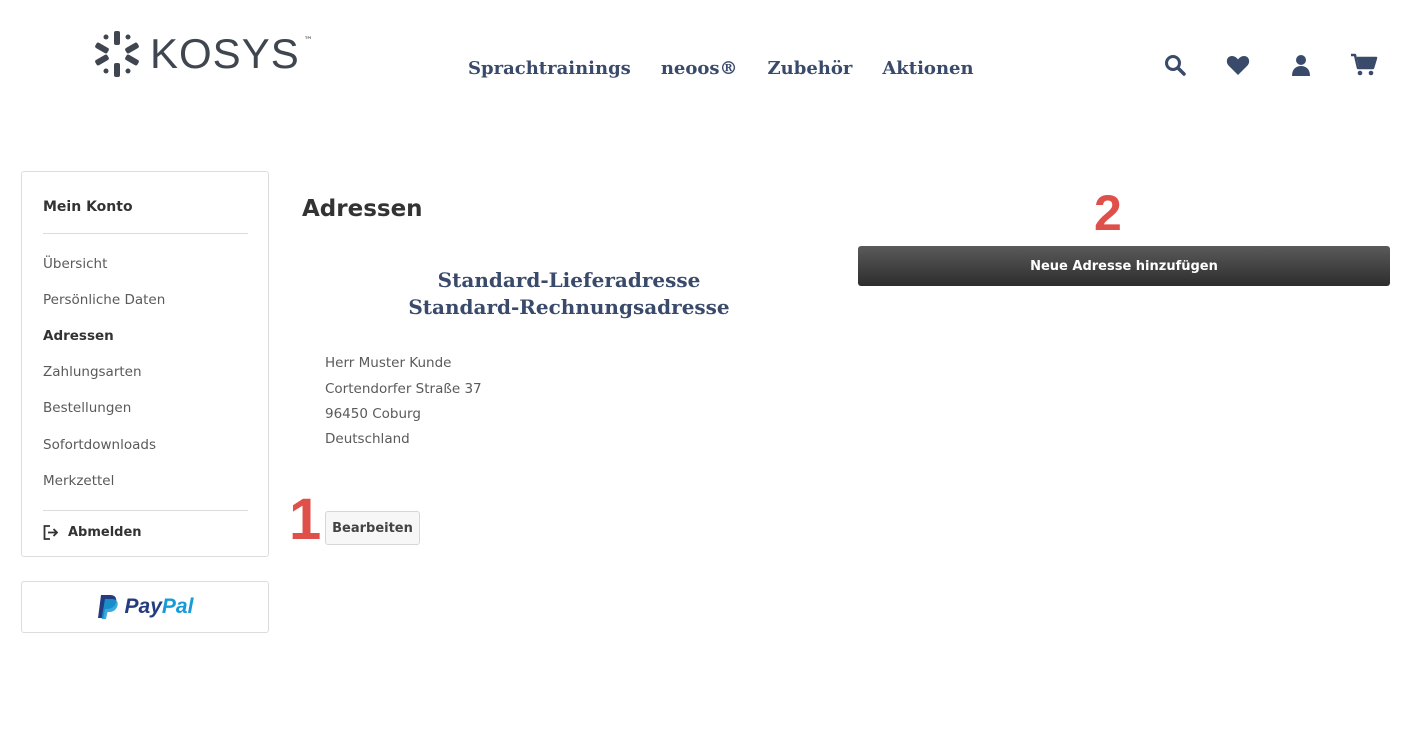 This screenshot has width=1421, height=747. What do you see at coordinates (78, 481) in the screenshot?
I see `sidebar-item-merkzettel: Merkzettel` at bounding box center [78, 481].